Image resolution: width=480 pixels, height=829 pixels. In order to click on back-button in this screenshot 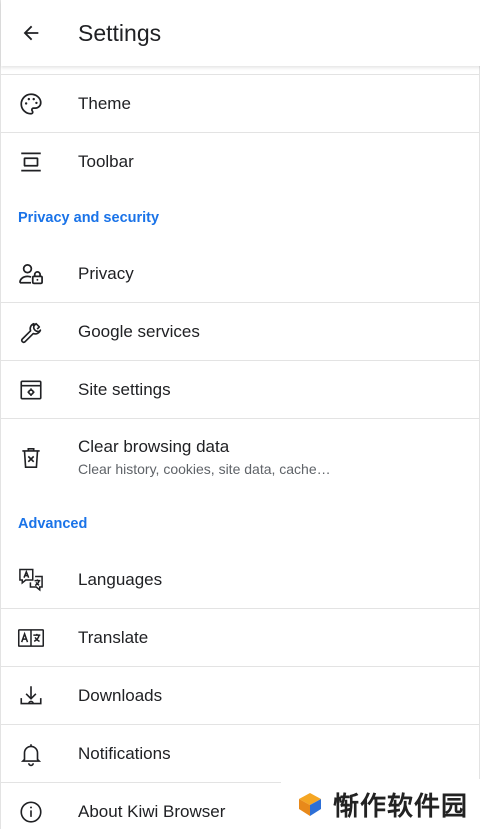, I will do `click(31, 33)`.